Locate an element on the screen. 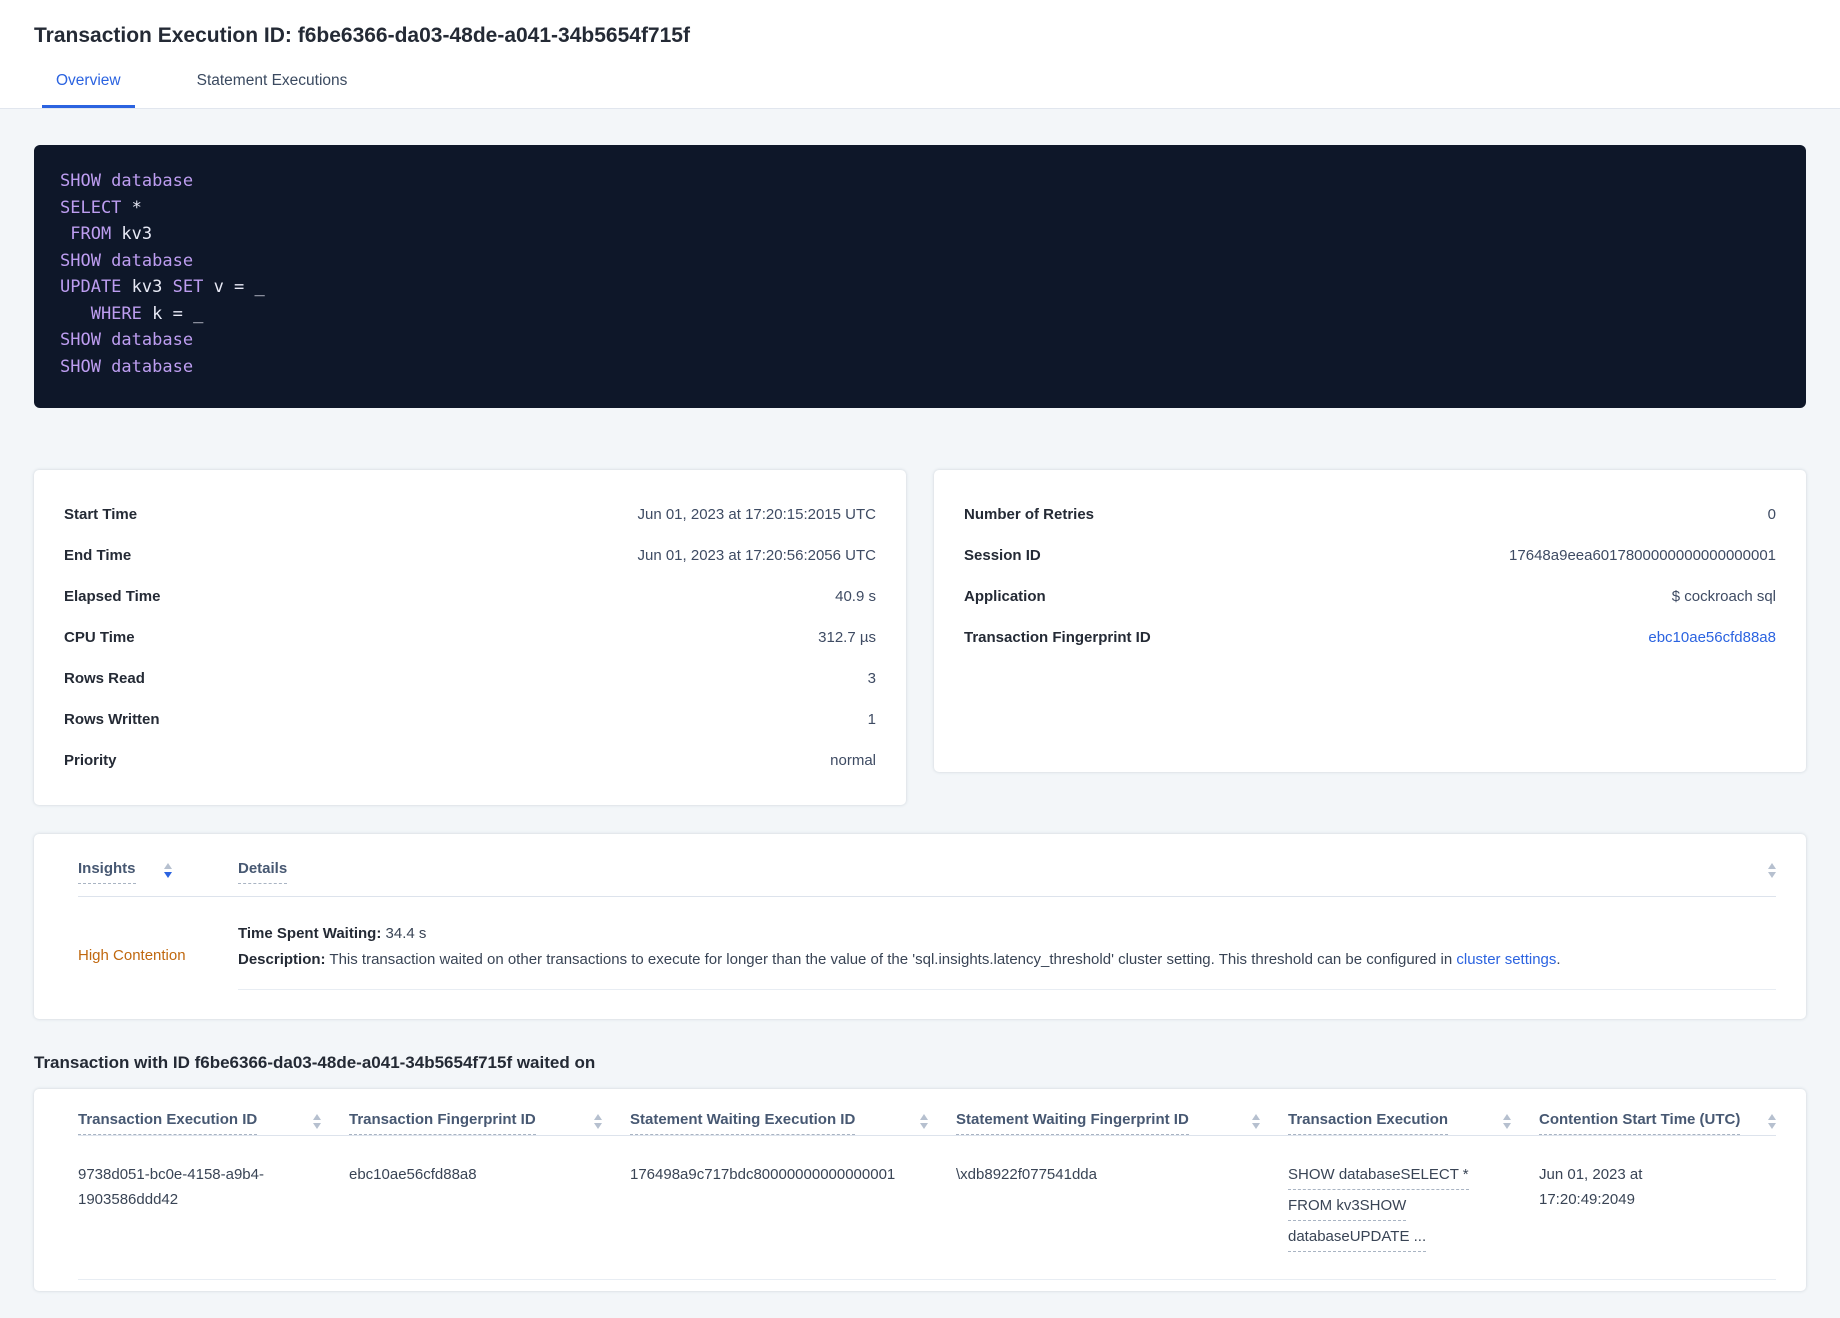 Image resolution: width=1840 pixels, height=1318 pixels. time-spent-waiting-line: Time Spent Waiting: 34.4 s is located at coordinates (1007, 934).